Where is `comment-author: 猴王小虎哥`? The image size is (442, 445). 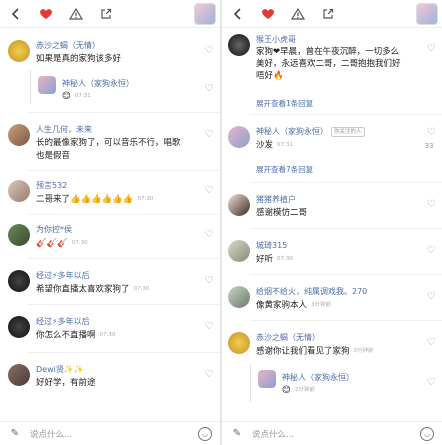 comment-author: 猴王小虎哥 is located at coordinates (276, 39).